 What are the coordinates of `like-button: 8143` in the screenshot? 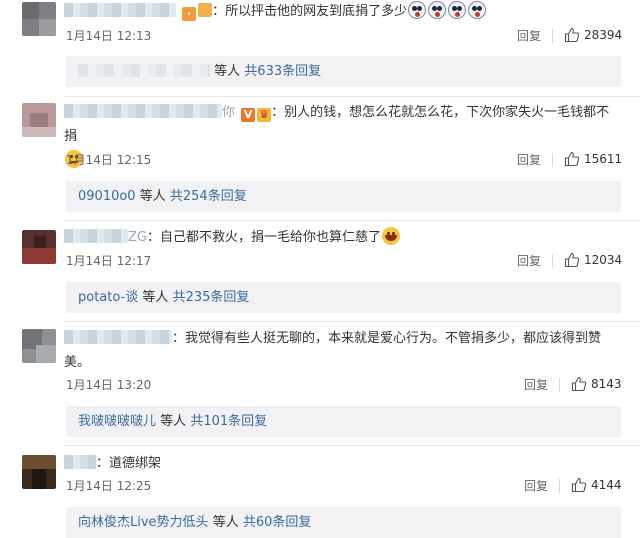 It's located at (596, 384).